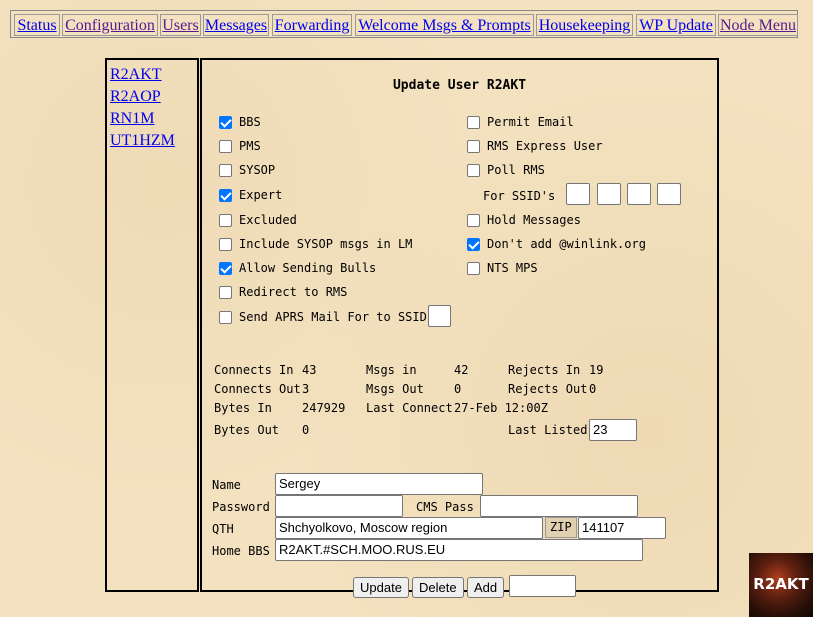  Describe the element at coordinates (542, 586) in the screenshot. I see `add-user-input` at that location.